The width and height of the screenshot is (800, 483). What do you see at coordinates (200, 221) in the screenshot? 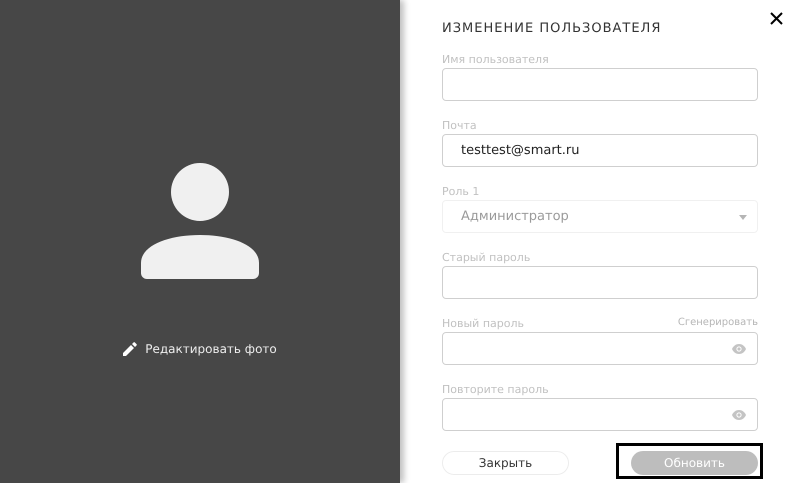
I see `avatar-icon` at bounding box center [200, 221].